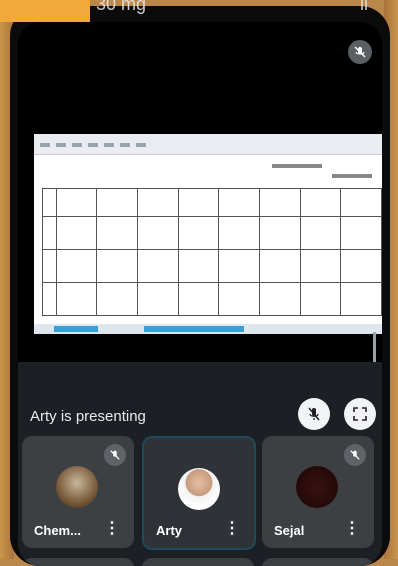 The image size is (398, 566). I want to click on fullscreen-button, so click(360, 414).